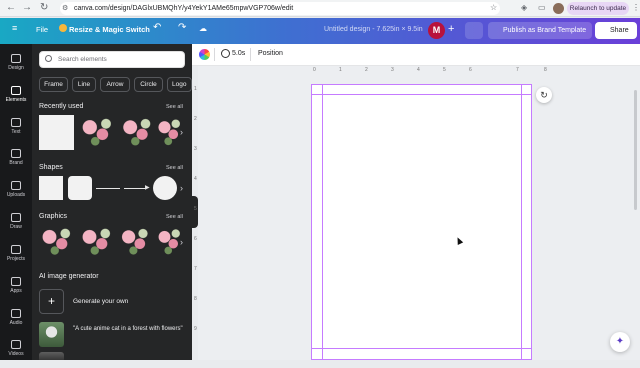 This screenshot has height=368, width=640. I want to click on document-title: Untitled design - 7.625in × 9.5in, so click(373, 29).